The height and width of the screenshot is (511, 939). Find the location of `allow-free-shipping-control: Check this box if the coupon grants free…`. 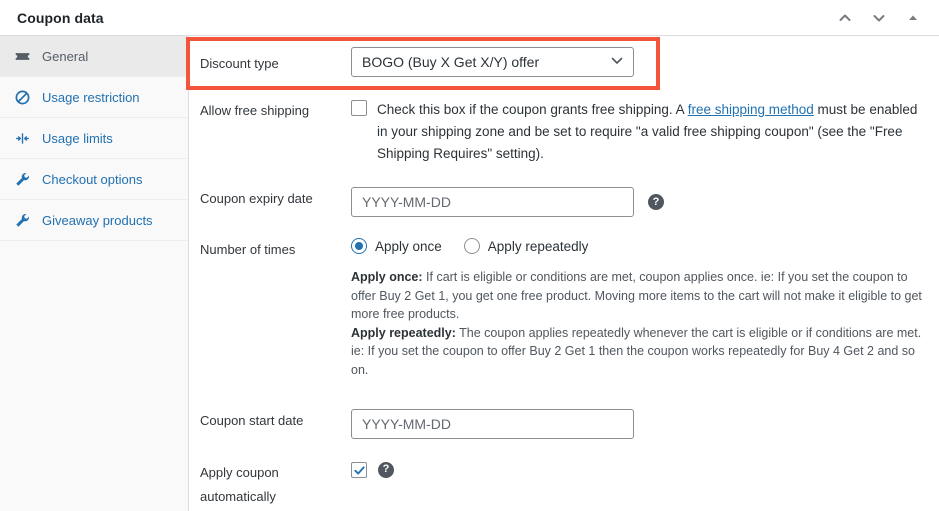

allow-free-shipping-control: Check this box if the coupon grants free… is located at coordinates (638, 132).